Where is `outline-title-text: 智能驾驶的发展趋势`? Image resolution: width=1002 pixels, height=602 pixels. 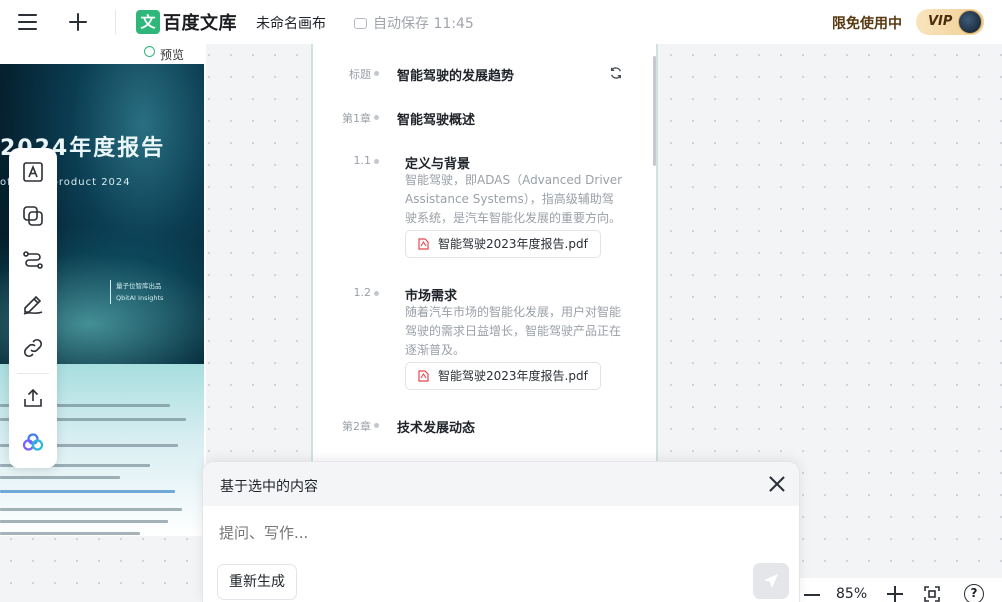
outline-title-text: 智能驾驶的发展趋势 is located at coordinates (456, 76).